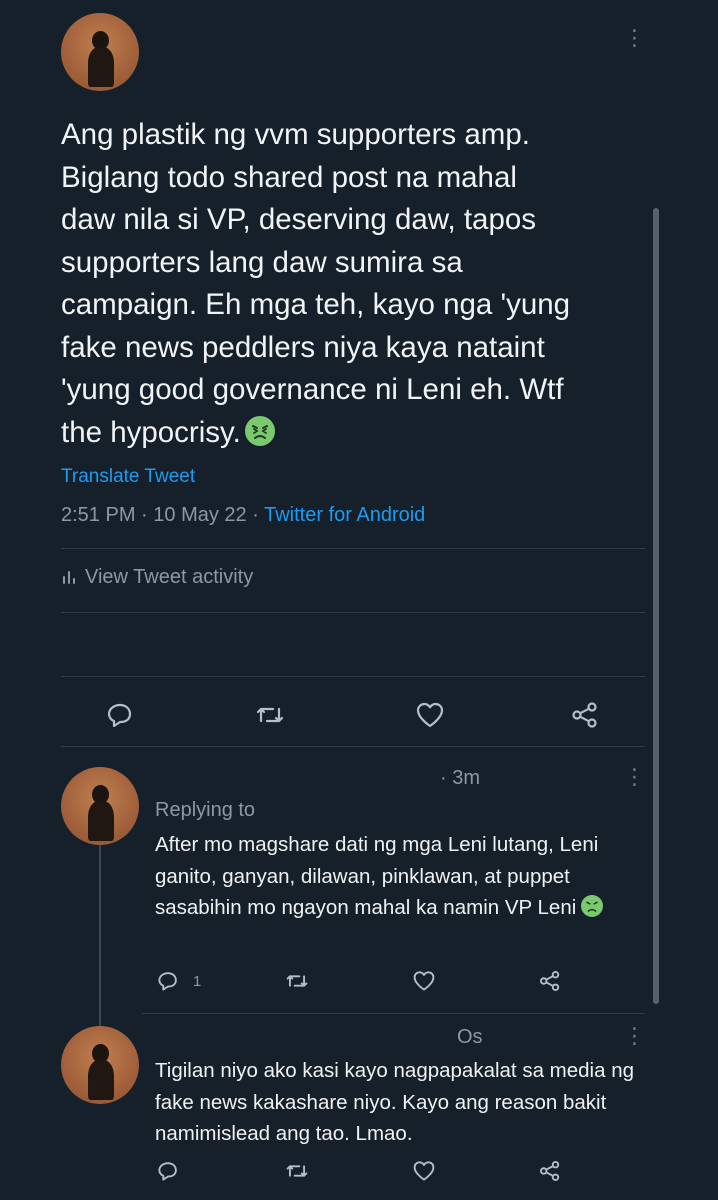 The height and width of the screenshot is (1200, 718). Describe the element at coordinates (128, 477) in the screenshot. I see `translate-tweet-link: Translate Tweet` at that location.